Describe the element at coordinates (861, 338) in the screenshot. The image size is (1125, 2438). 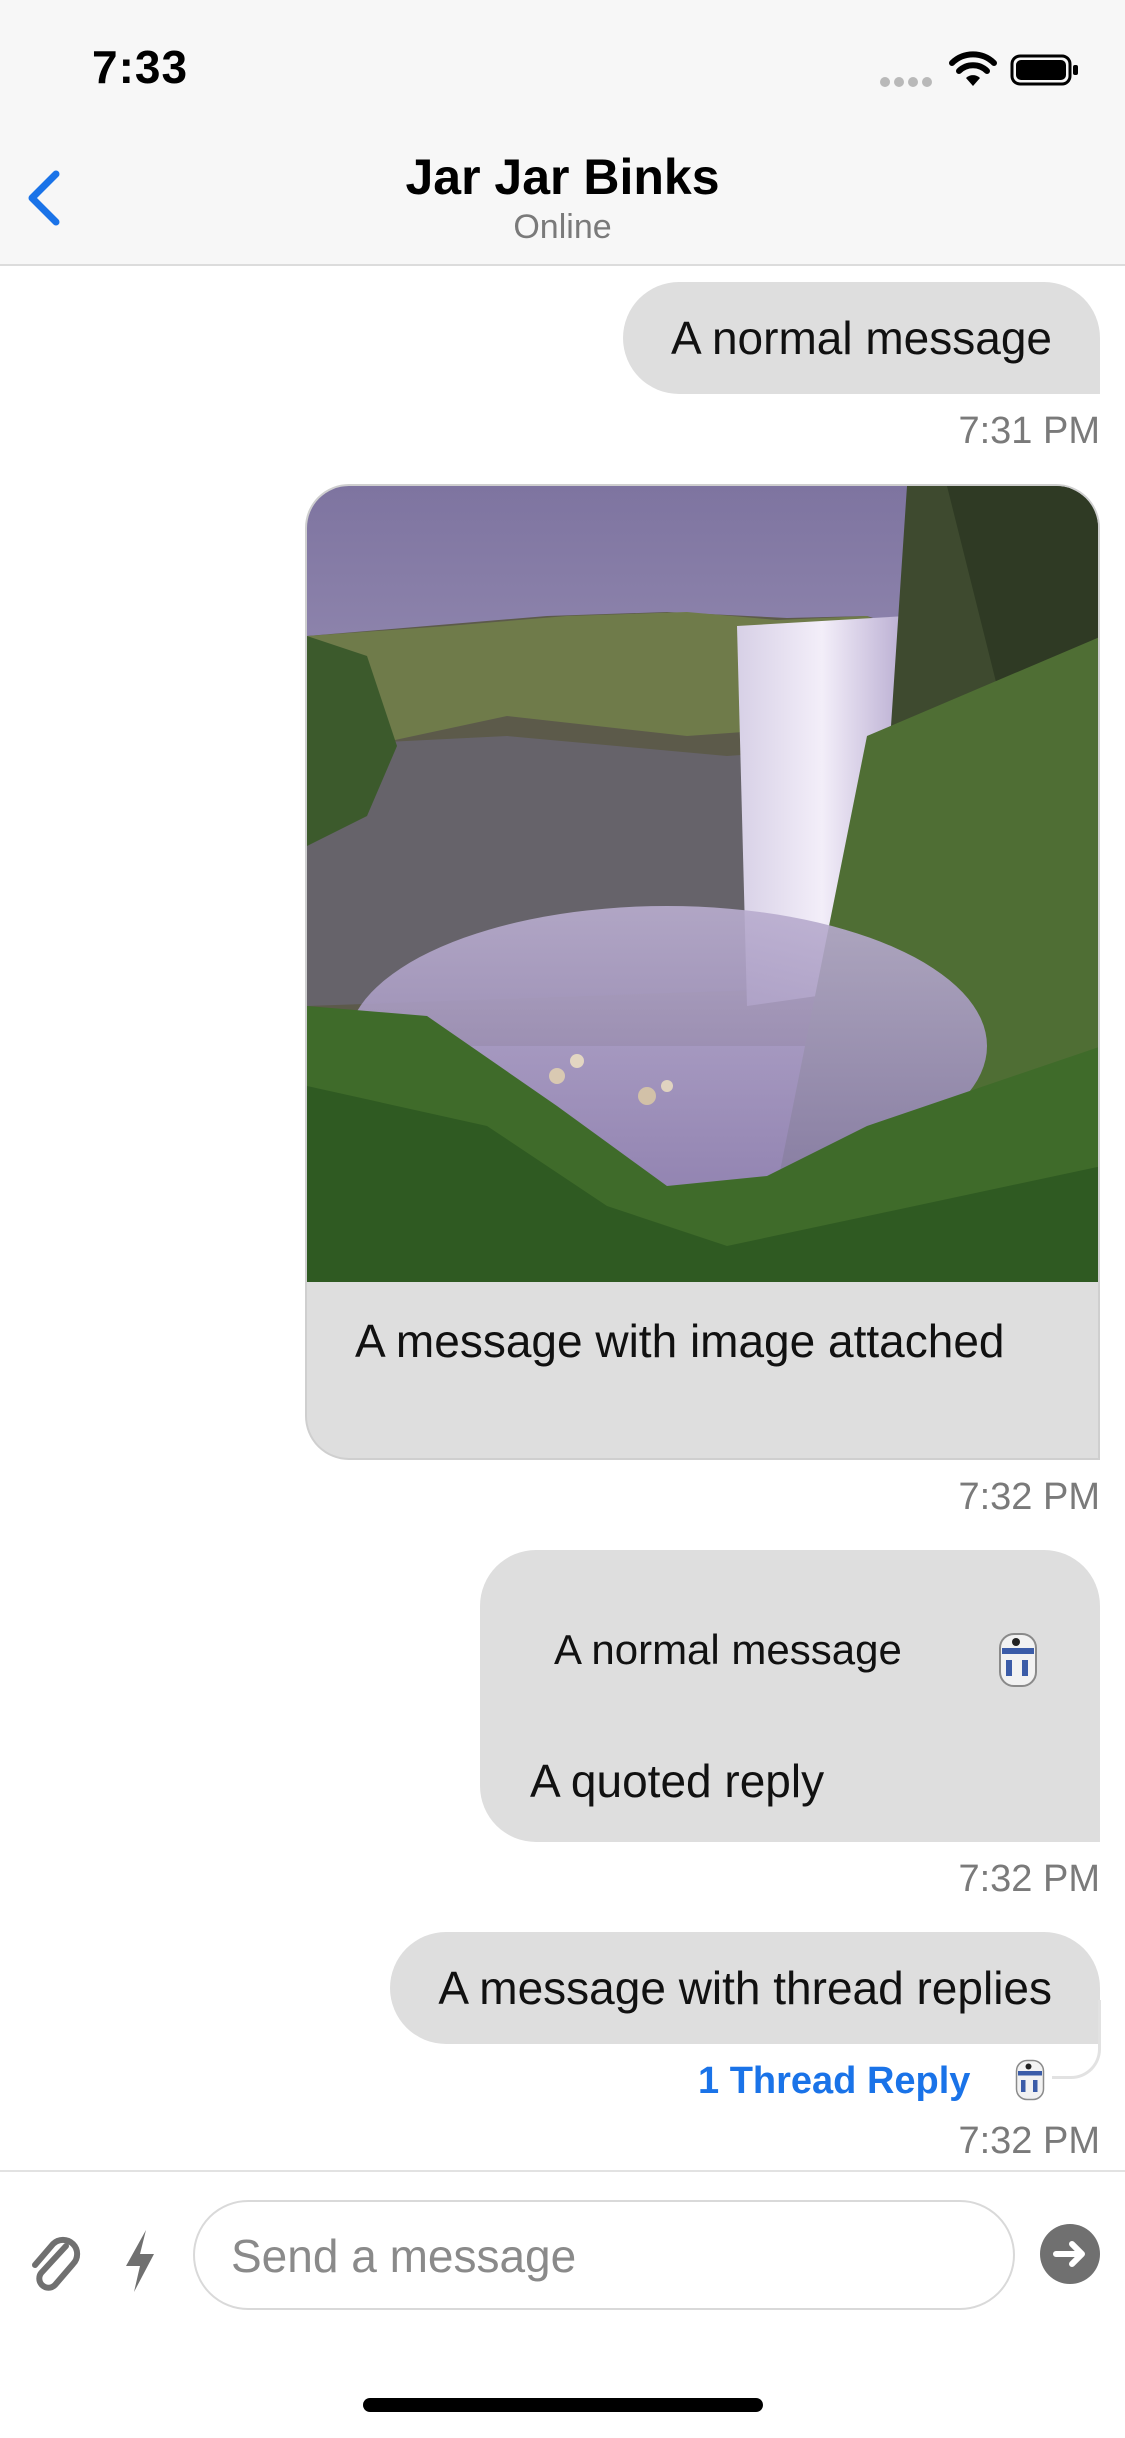
I see `message-bubble: A normal message` at that location.